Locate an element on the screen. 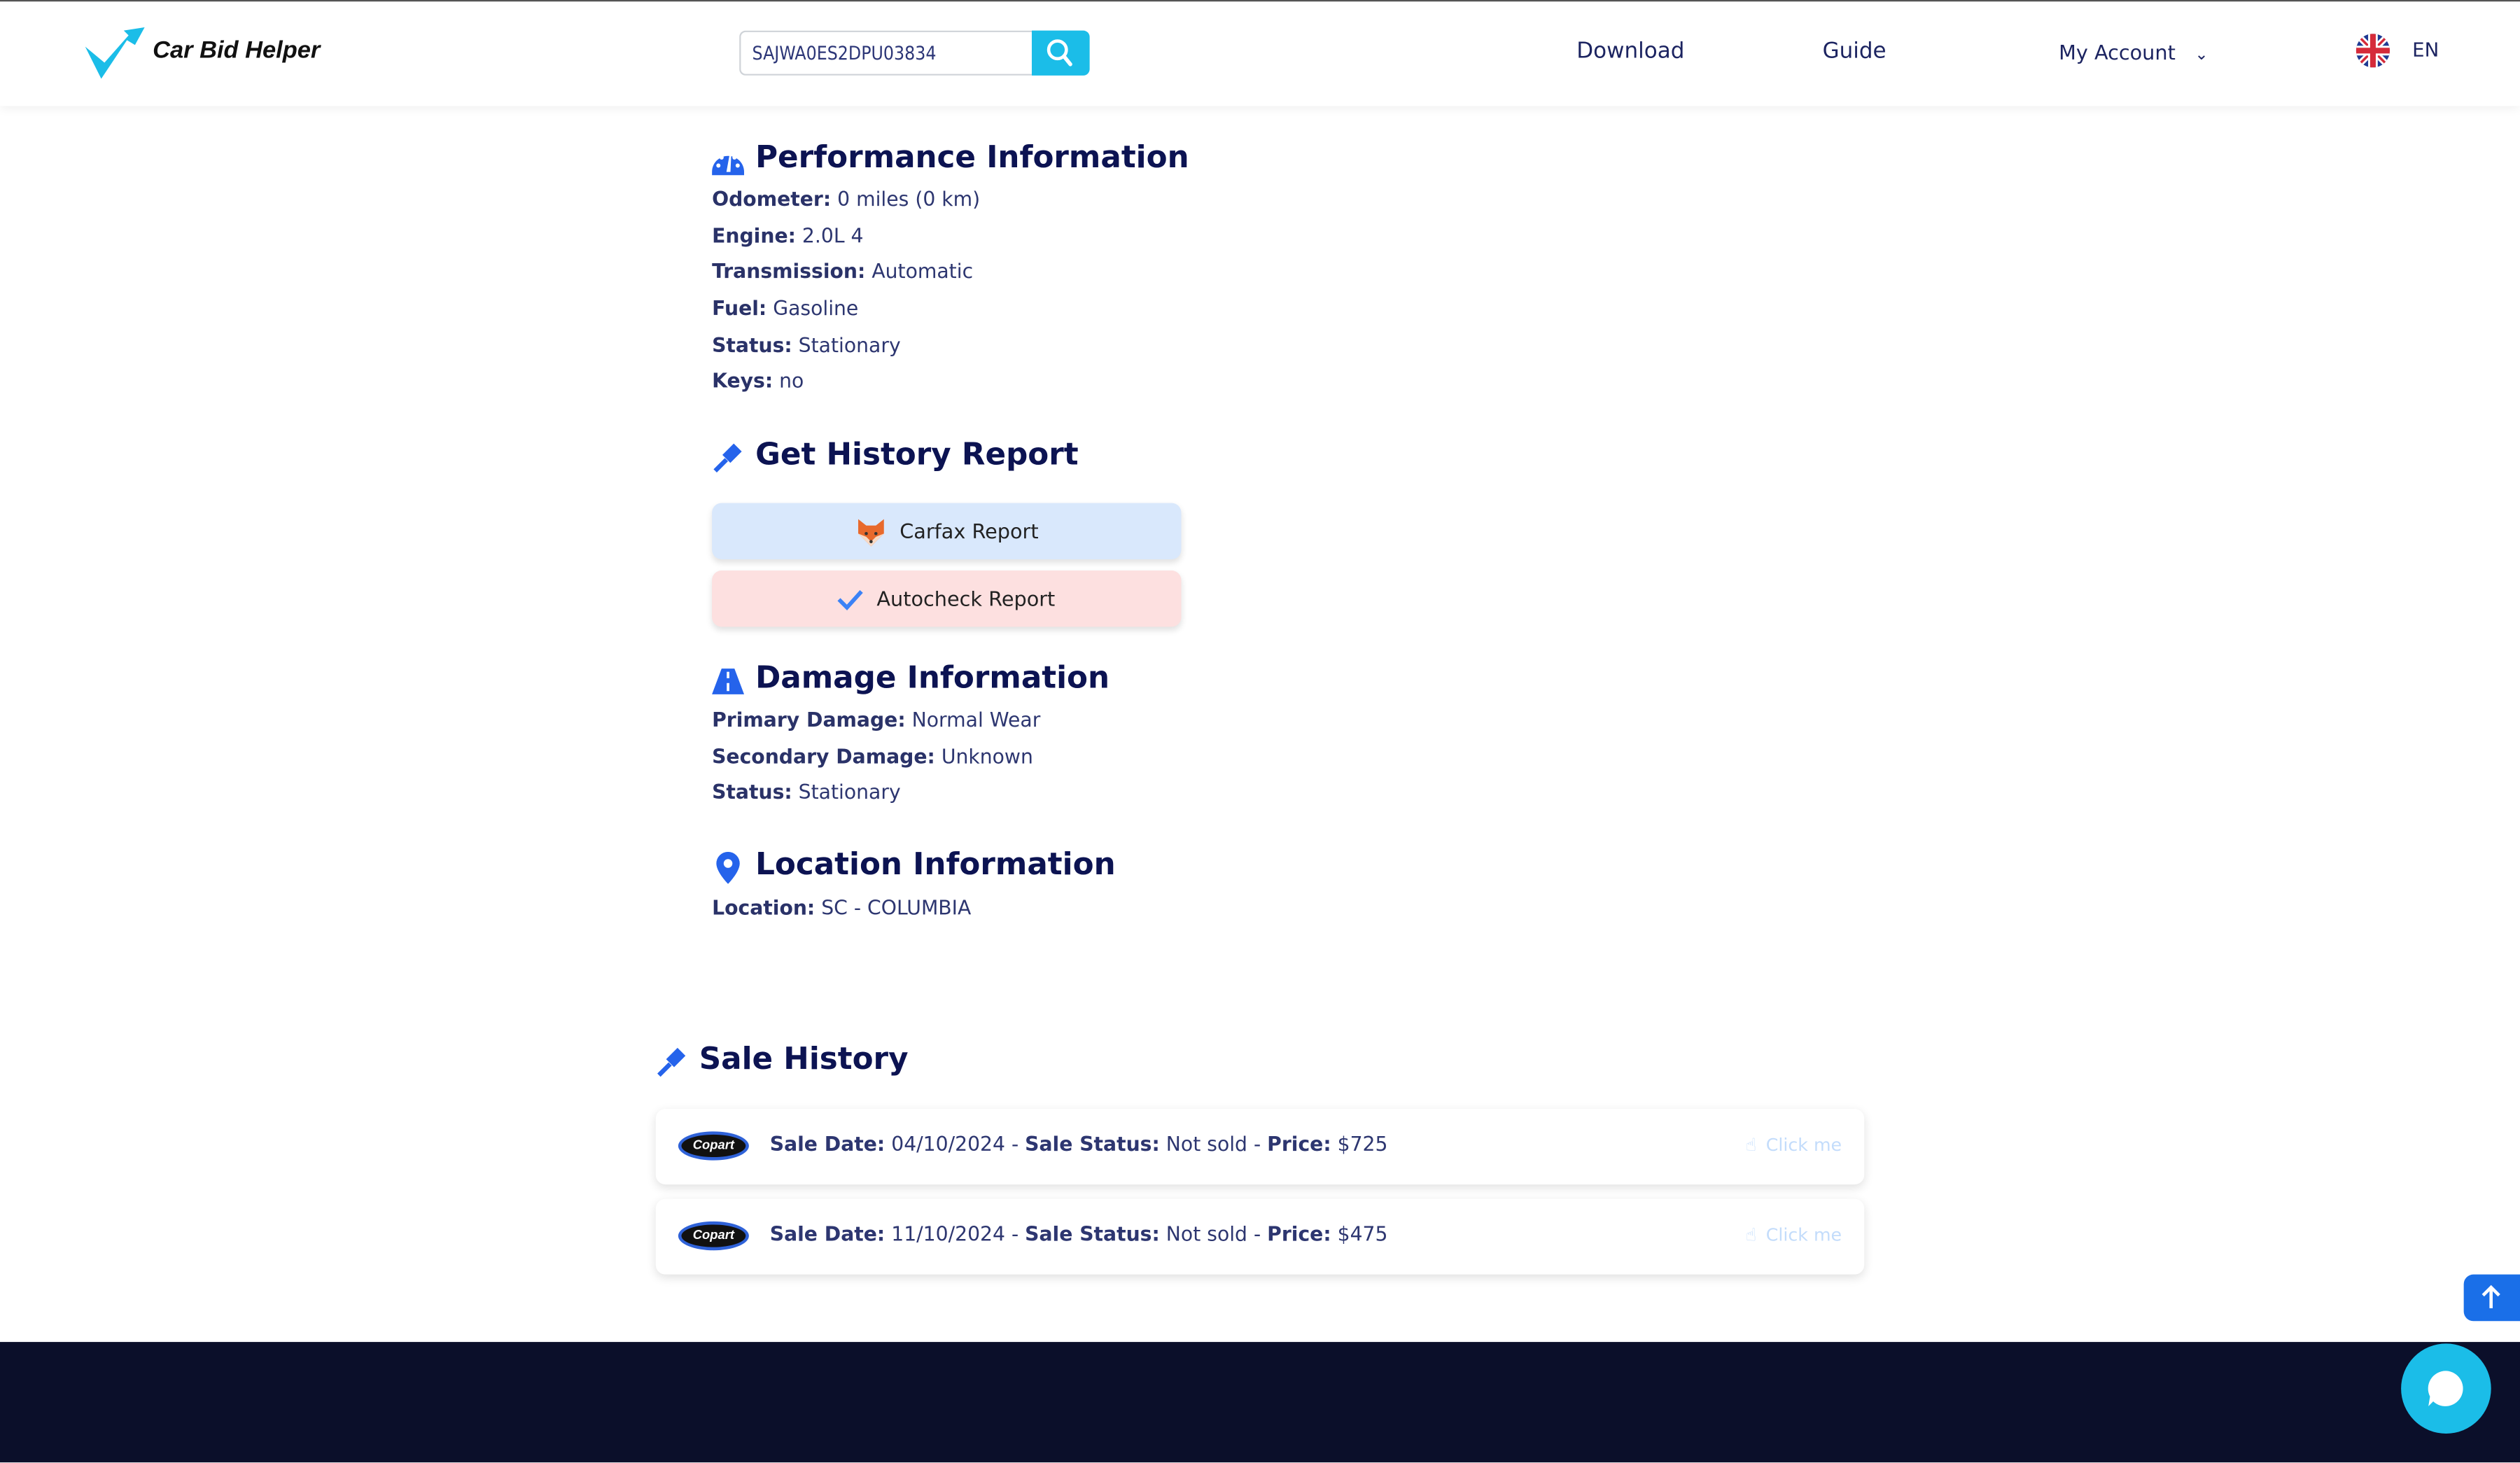 The width and height of the screenshot is (2520, 1463). chat-bubble-icon is located at coordinates (2445, 1388).